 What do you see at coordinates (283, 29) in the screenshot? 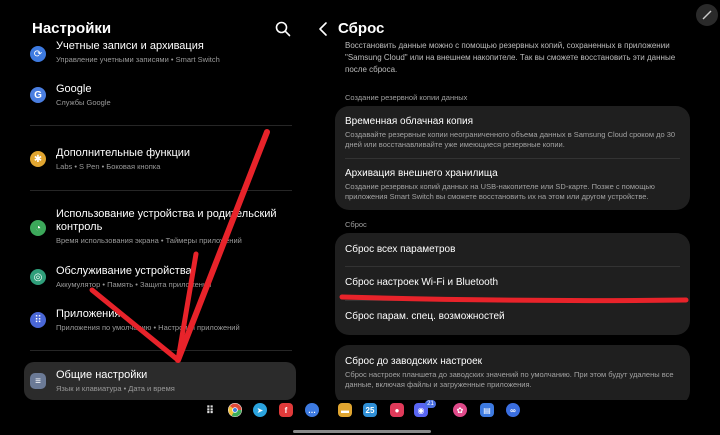
I see `search-icon` at bounding box center [283, 29].